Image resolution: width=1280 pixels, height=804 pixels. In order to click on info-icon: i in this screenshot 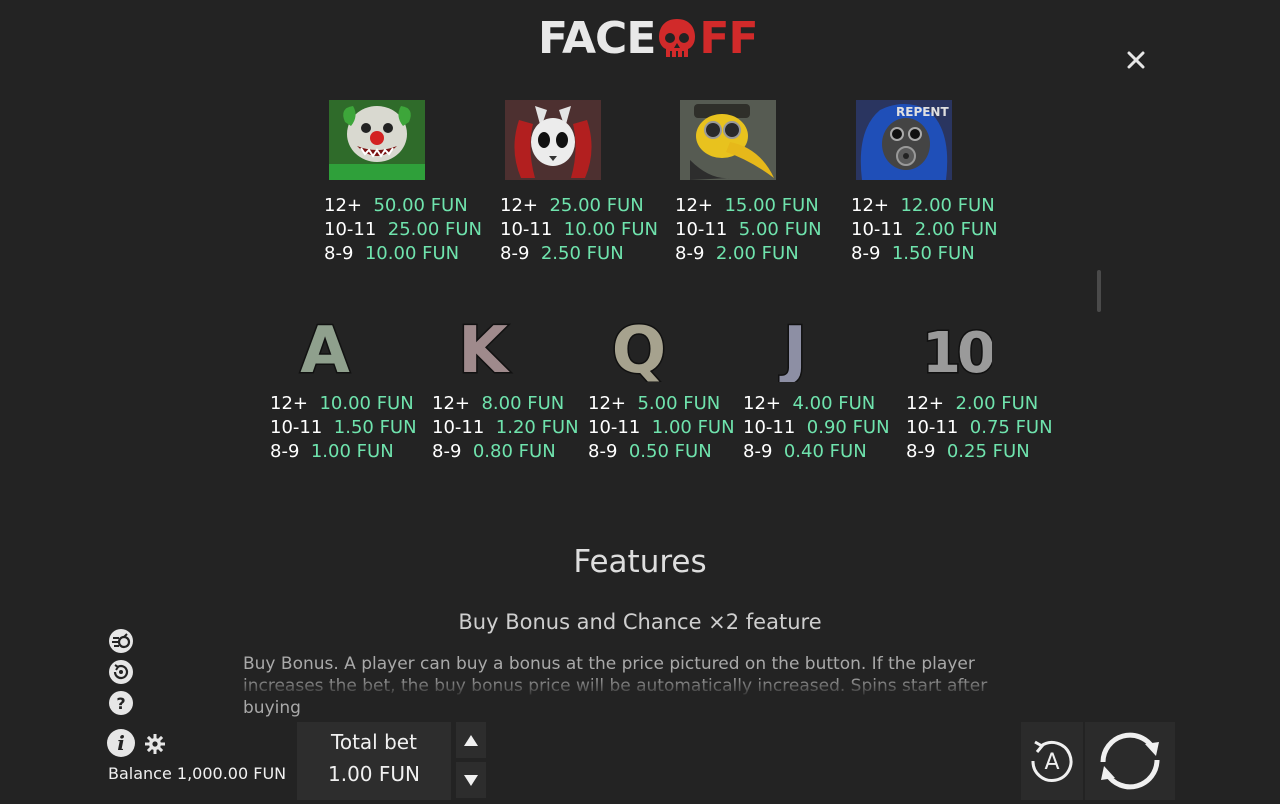, I will do `click(121, 743)`.